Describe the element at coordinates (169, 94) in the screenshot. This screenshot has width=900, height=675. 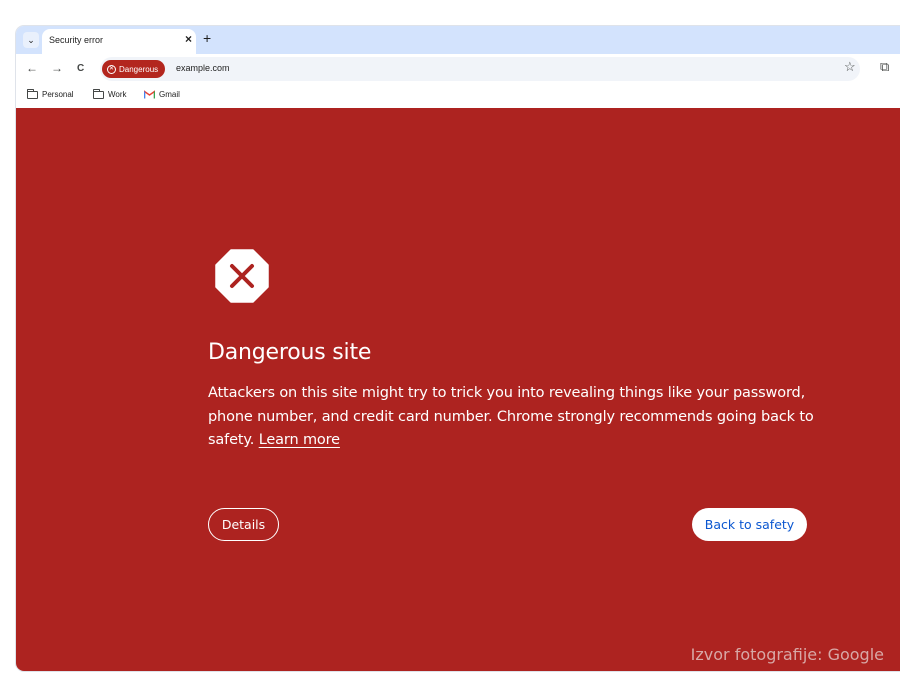
I see `bookmark-label: Gmail` at that location.